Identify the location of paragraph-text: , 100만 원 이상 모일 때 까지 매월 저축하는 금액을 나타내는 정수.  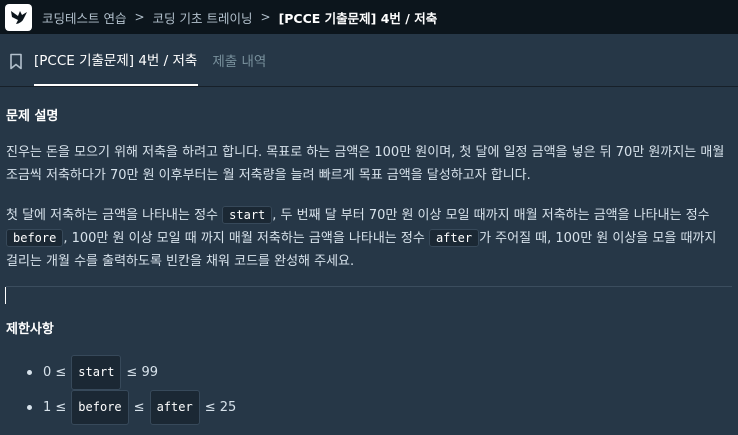
(246, 238).